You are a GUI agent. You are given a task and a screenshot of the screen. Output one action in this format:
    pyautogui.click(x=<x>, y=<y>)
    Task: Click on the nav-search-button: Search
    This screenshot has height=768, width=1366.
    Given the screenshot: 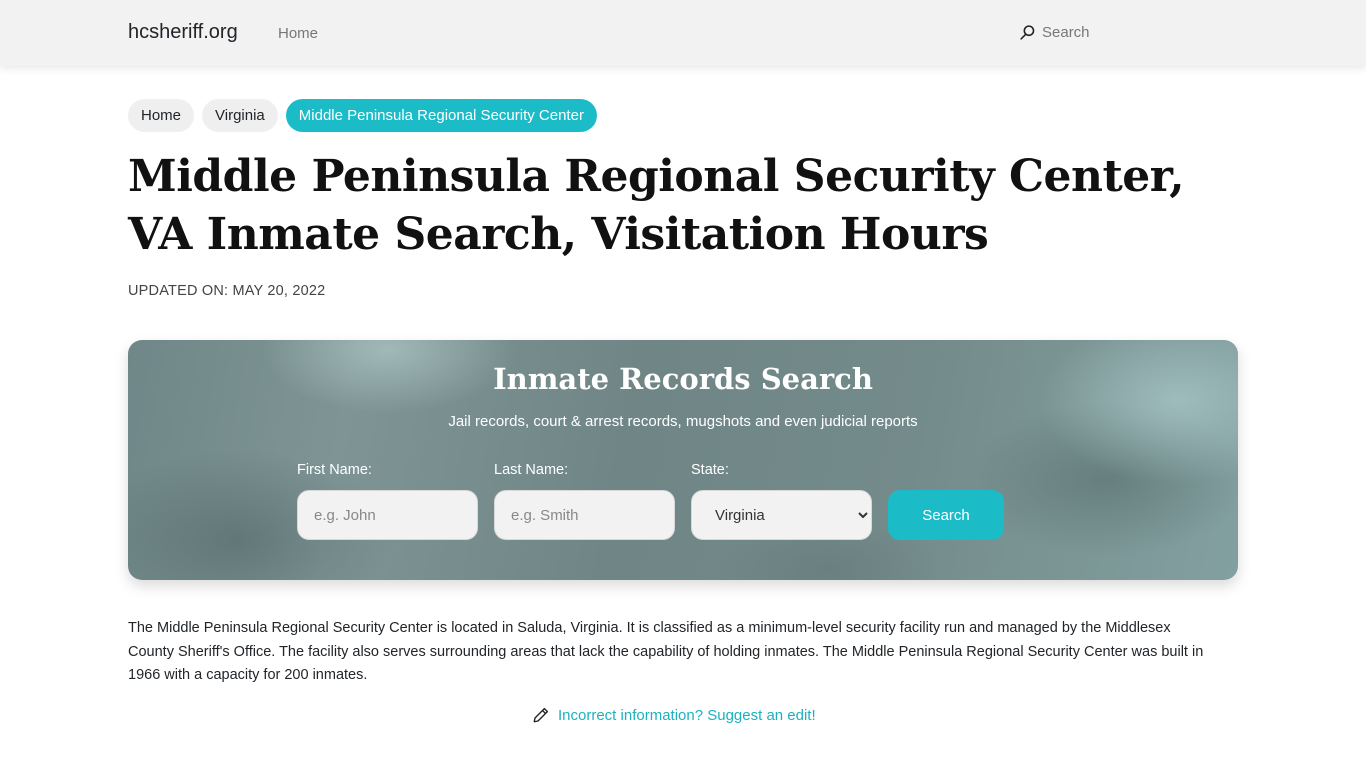 What is the action you would take?
    pyautogui.click(x=1054, y=32)
    